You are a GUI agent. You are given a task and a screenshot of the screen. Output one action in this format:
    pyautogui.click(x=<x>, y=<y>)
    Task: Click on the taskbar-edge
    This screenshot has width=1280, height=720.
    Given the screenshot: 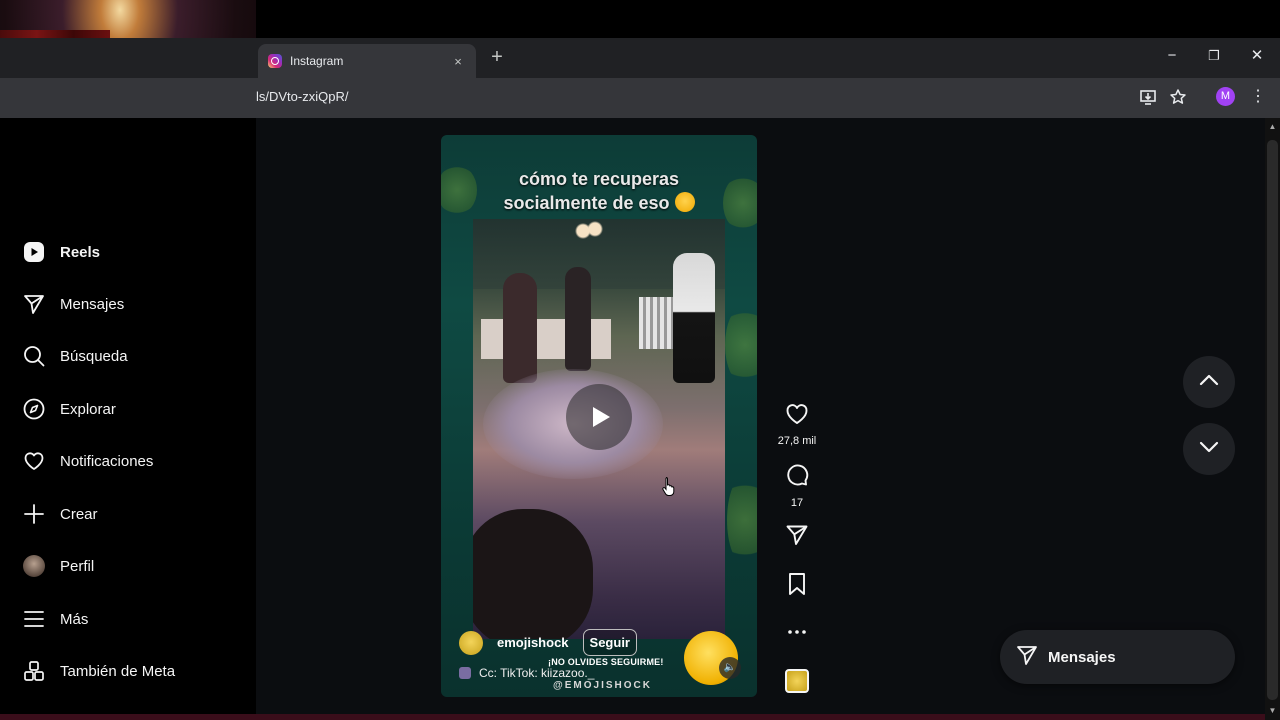 What is the action you would take?
    pyautogui.click(x=632, y=717)
    